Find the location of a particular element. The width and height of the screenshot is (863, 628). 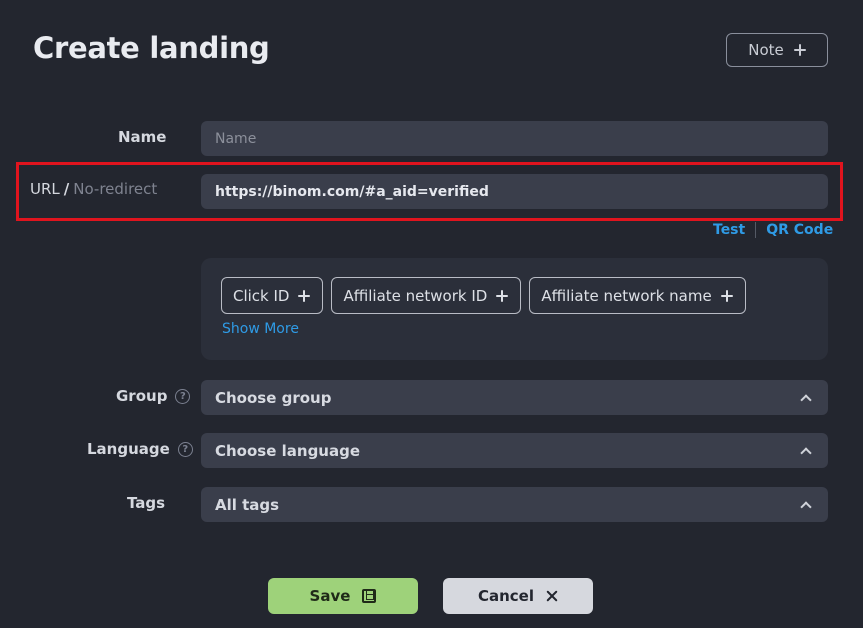

name-field-container is located at coordinates (514, 138).